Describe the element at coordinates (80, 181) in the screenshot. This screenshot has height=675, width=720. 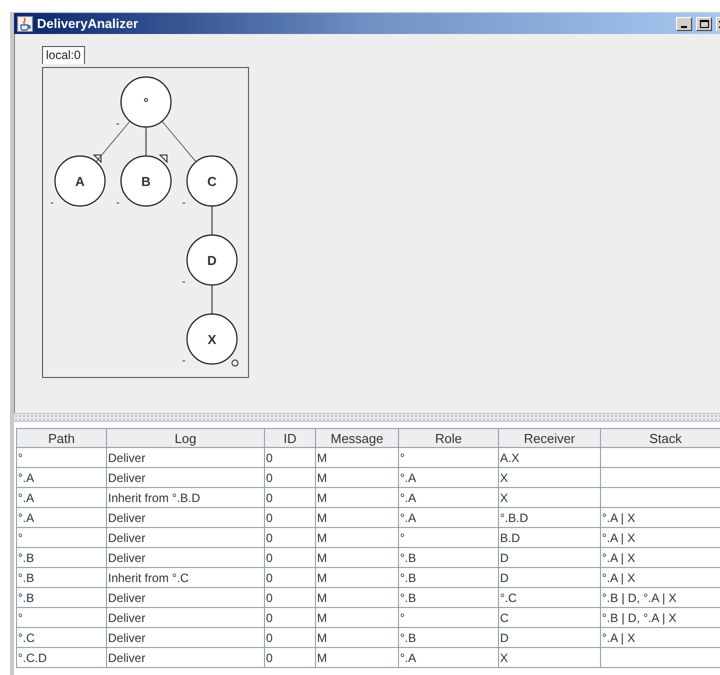
I see `tree-node: A` at that location.